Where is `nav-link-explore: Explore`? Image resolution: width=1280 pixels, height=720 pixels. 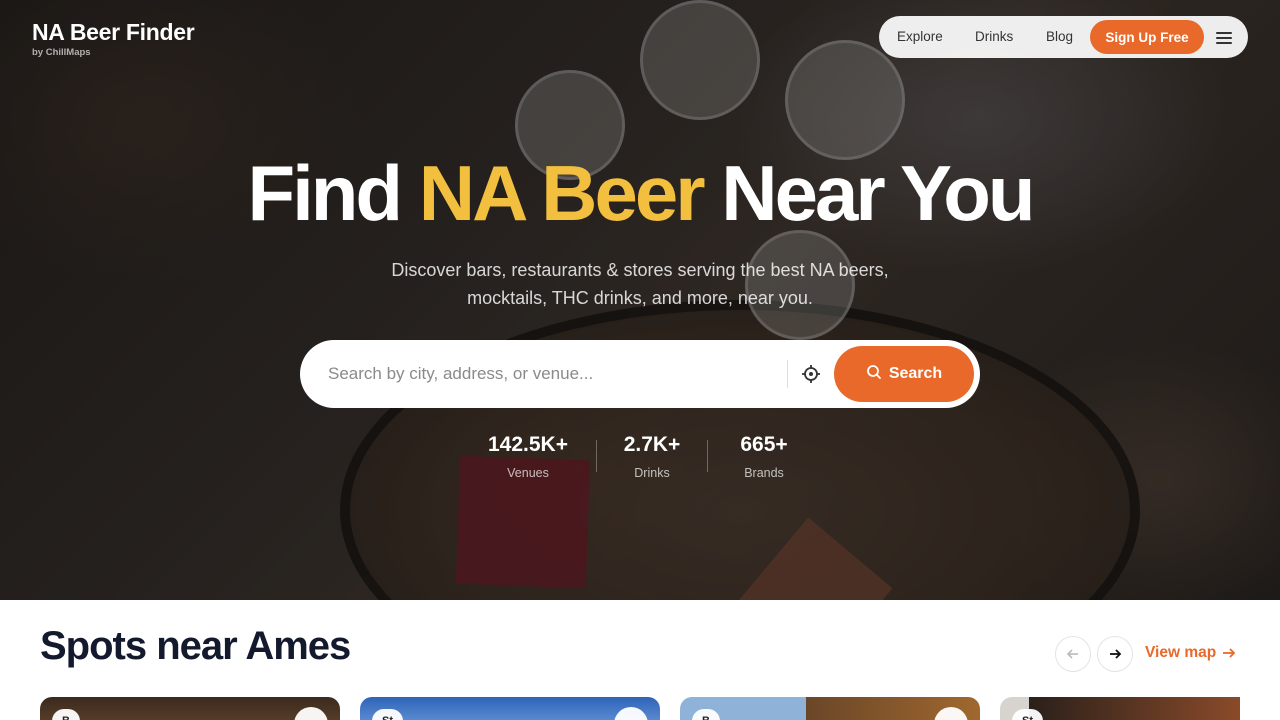 nav-link-explore: Explore is located at coordinates (920, 36).